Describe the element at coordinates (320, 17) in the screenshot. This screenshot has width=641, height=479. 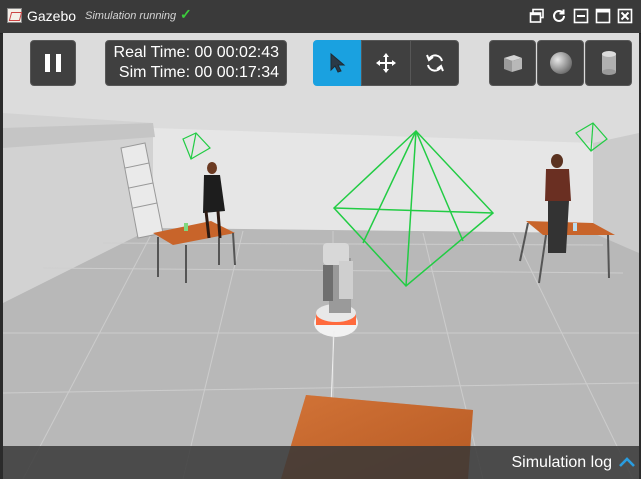
I see `title-bar: Gazebo Simulation running ✓` at that location.